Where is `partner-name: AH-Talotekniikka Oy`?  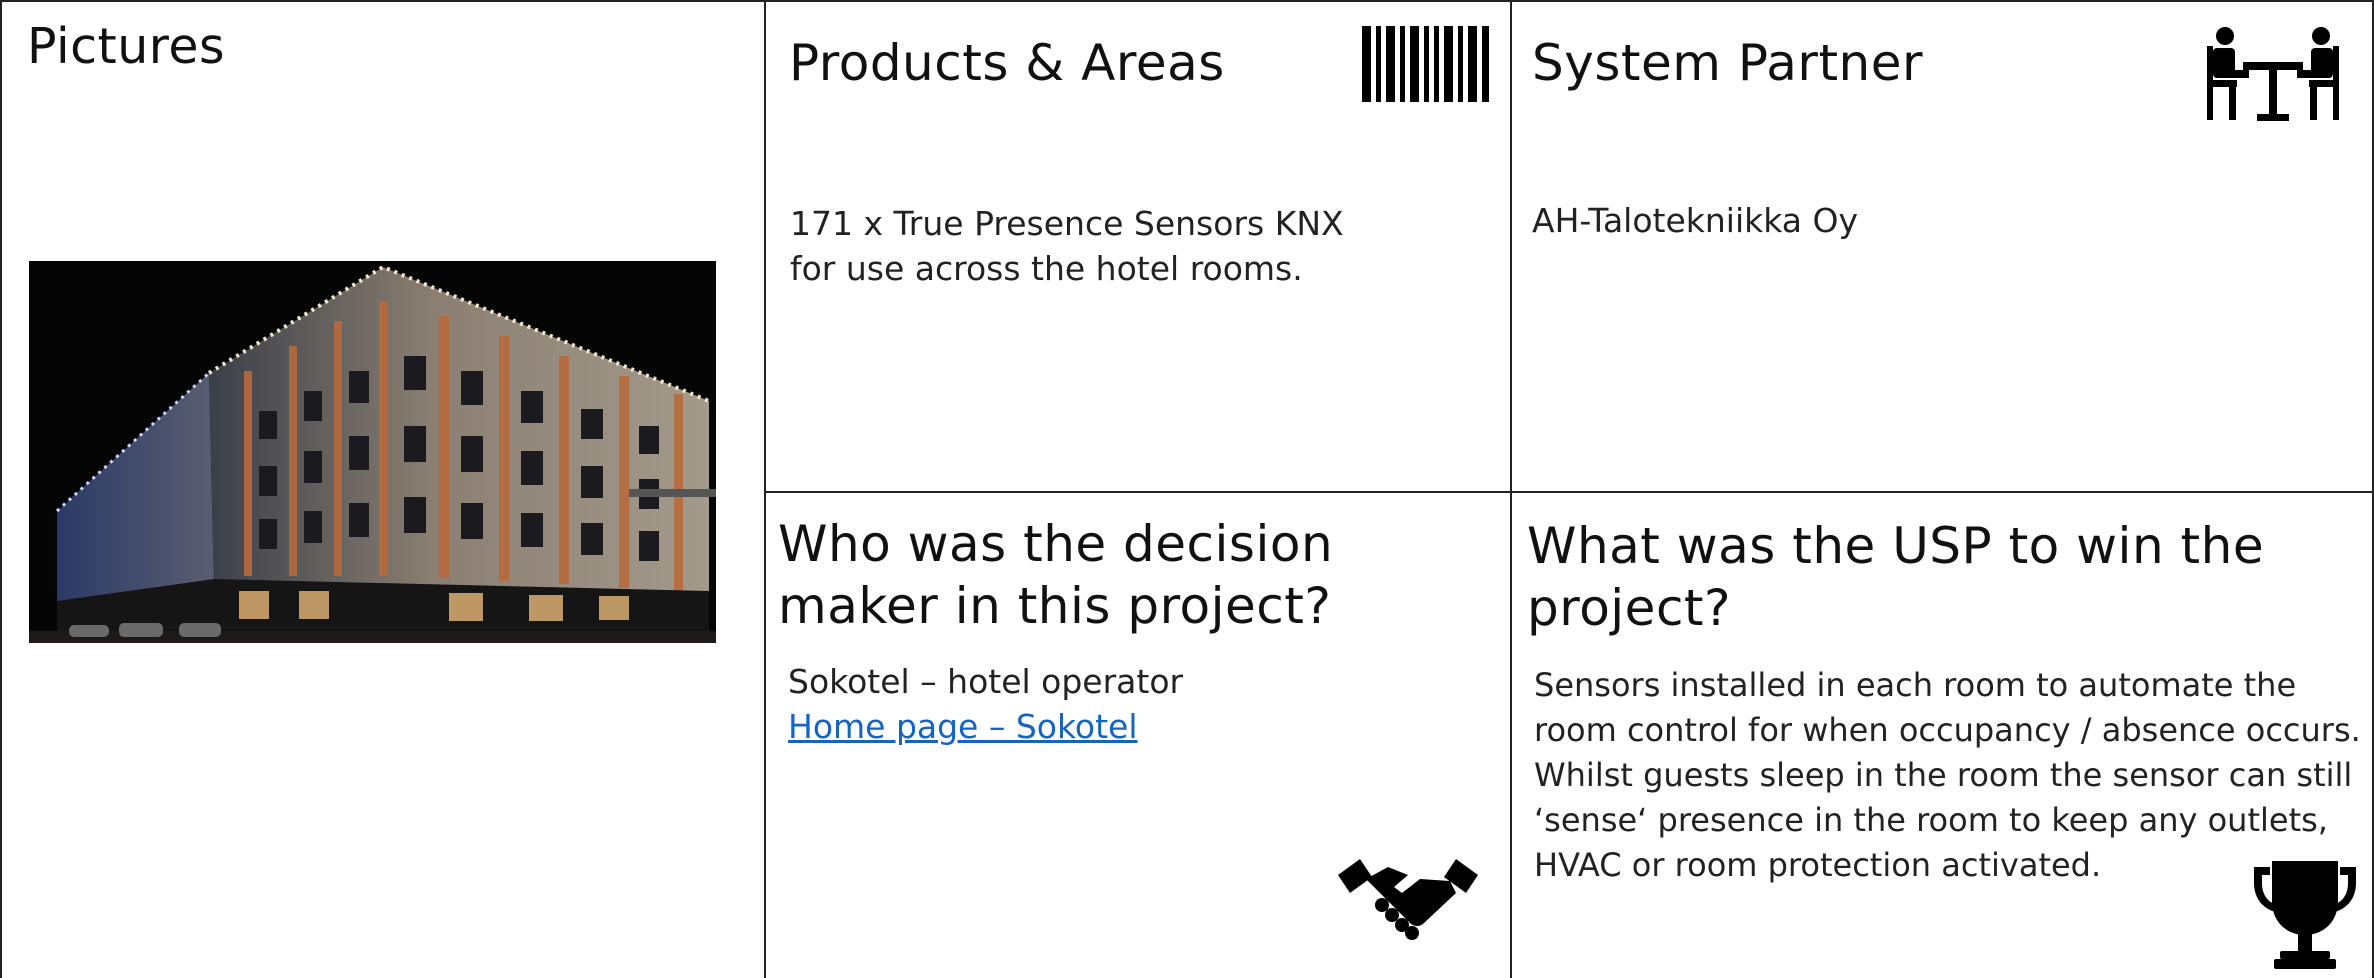 partner-name: AH-Talotekniikka Oy is located at coordinates (1695, 220).